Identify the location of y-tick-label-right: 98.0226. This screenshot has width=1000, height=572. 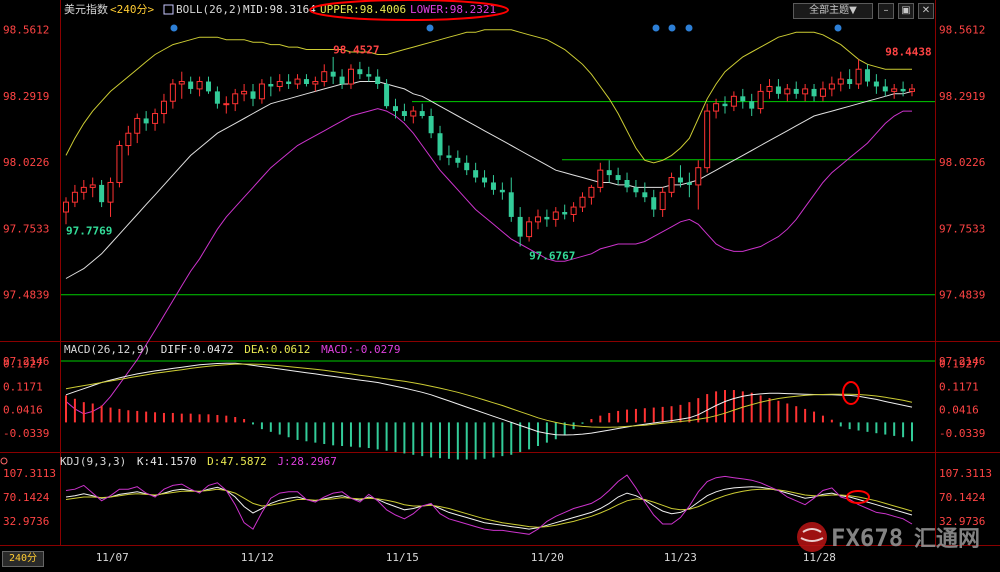
(962, 162).